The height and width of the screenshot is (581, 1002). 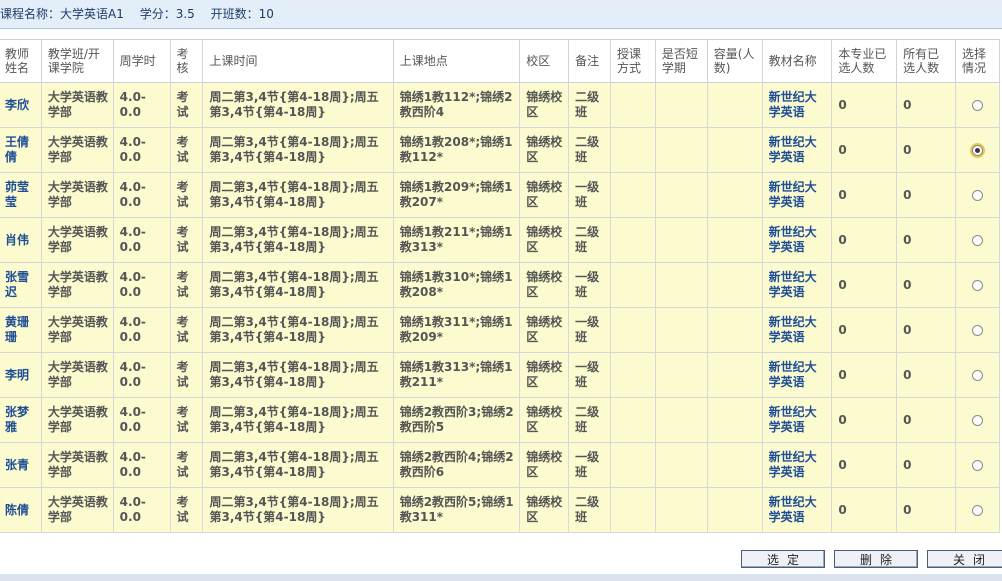 I want to click on column-header-all-selected: 所有已选人数, so click(x=926, y=61).